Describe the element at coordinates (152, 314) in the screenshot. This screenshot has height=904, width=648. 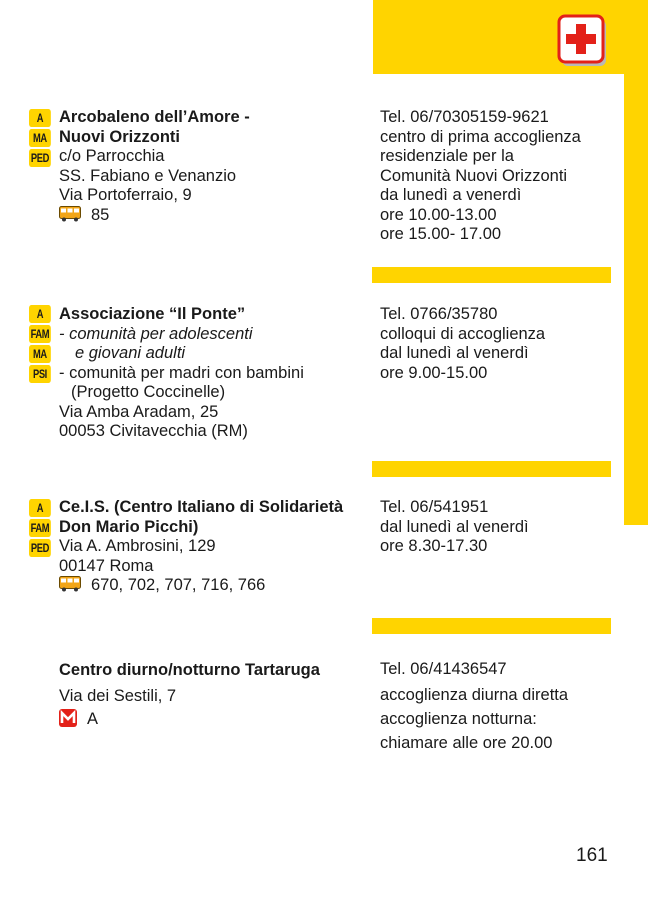
I see `entry-name: Associazione “Il Ponte”` at that location.